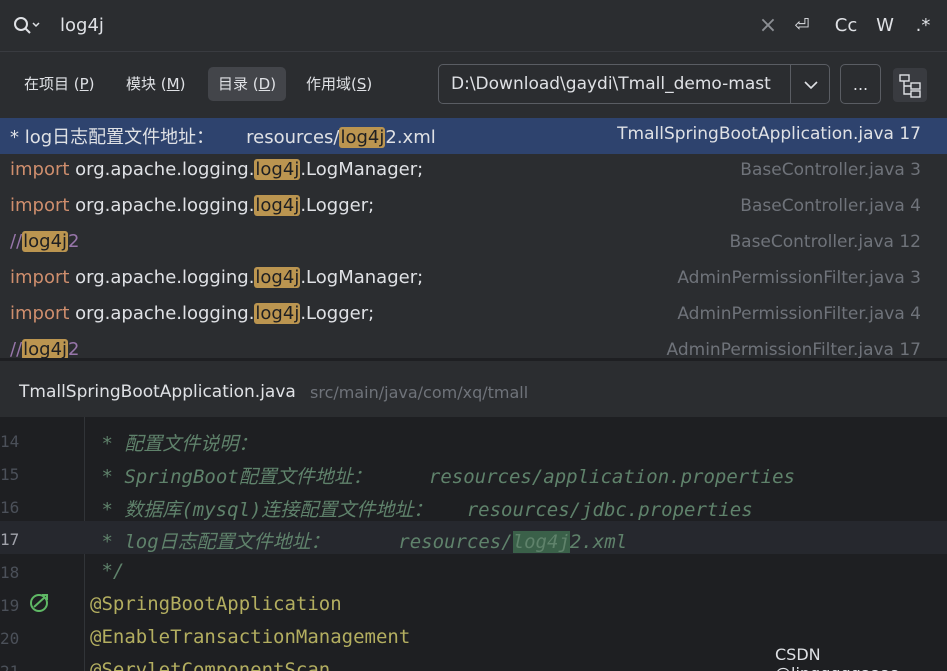 The width and height of the screenshot is (947, 671). What do you see at coordinates (923, 26) in the screenshot?
I see `regex-toggle: .*` at bounding box center [923, 26].